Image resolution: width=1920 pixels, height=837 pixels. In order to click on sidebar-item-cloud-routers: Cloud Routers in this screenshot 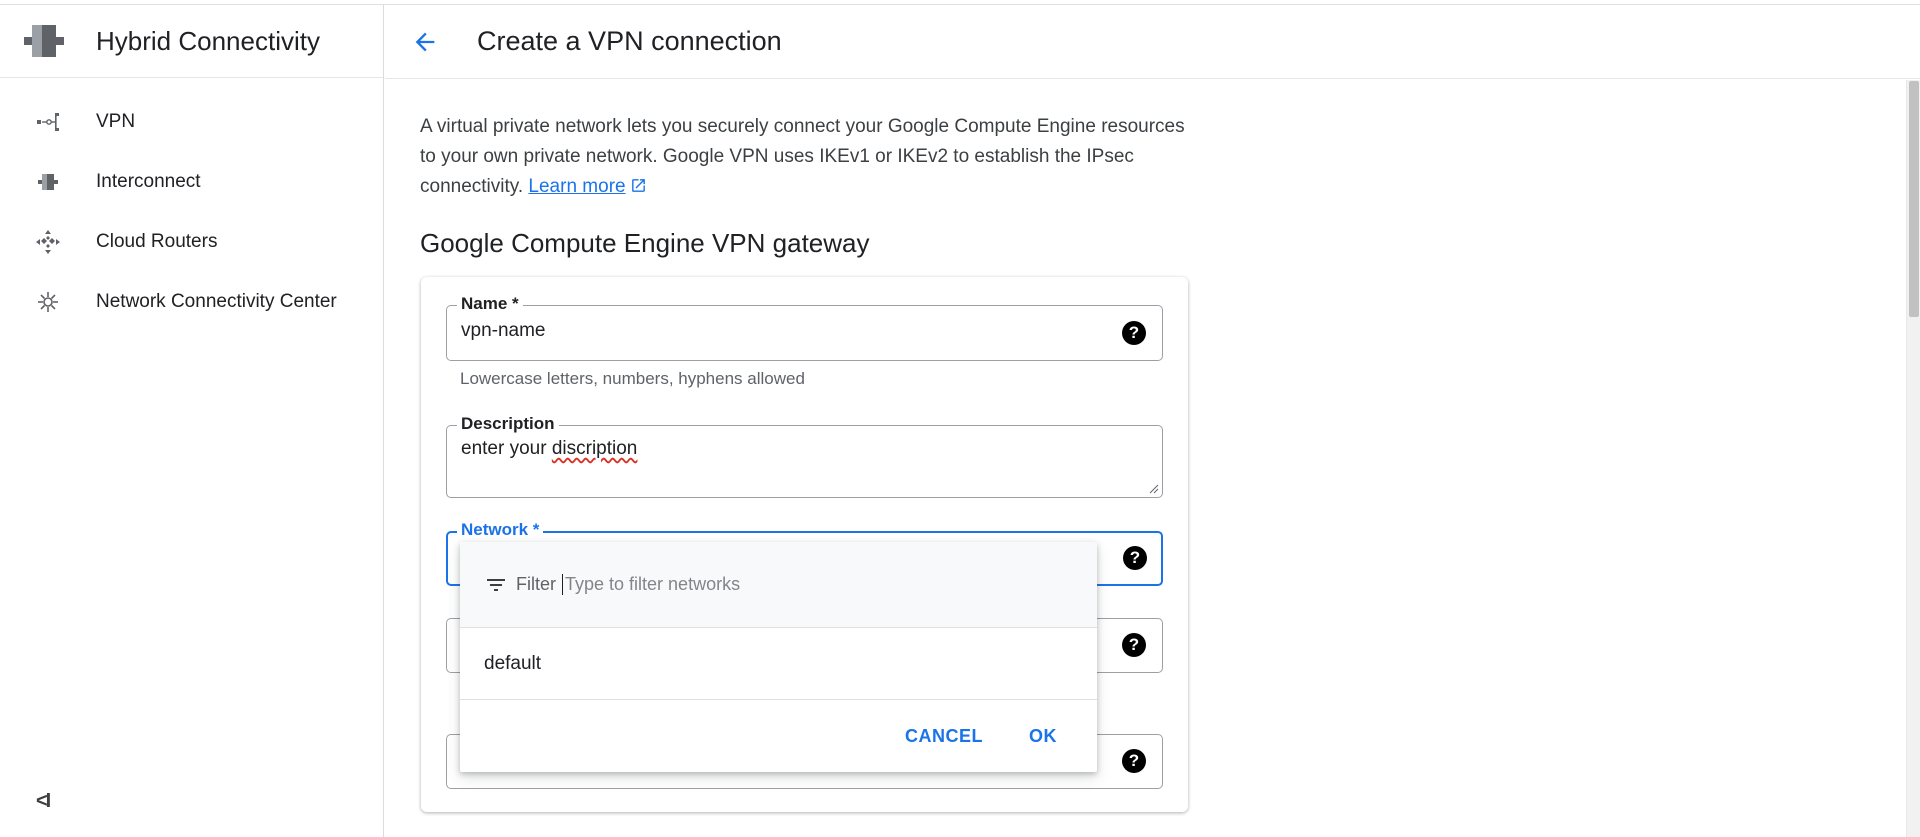, I will do `click(191, 242)`.